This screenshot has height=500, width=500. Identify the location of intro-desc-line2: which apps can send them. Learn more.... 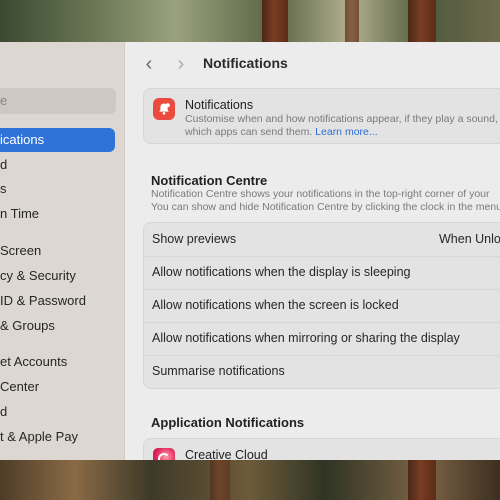
(341, 132).